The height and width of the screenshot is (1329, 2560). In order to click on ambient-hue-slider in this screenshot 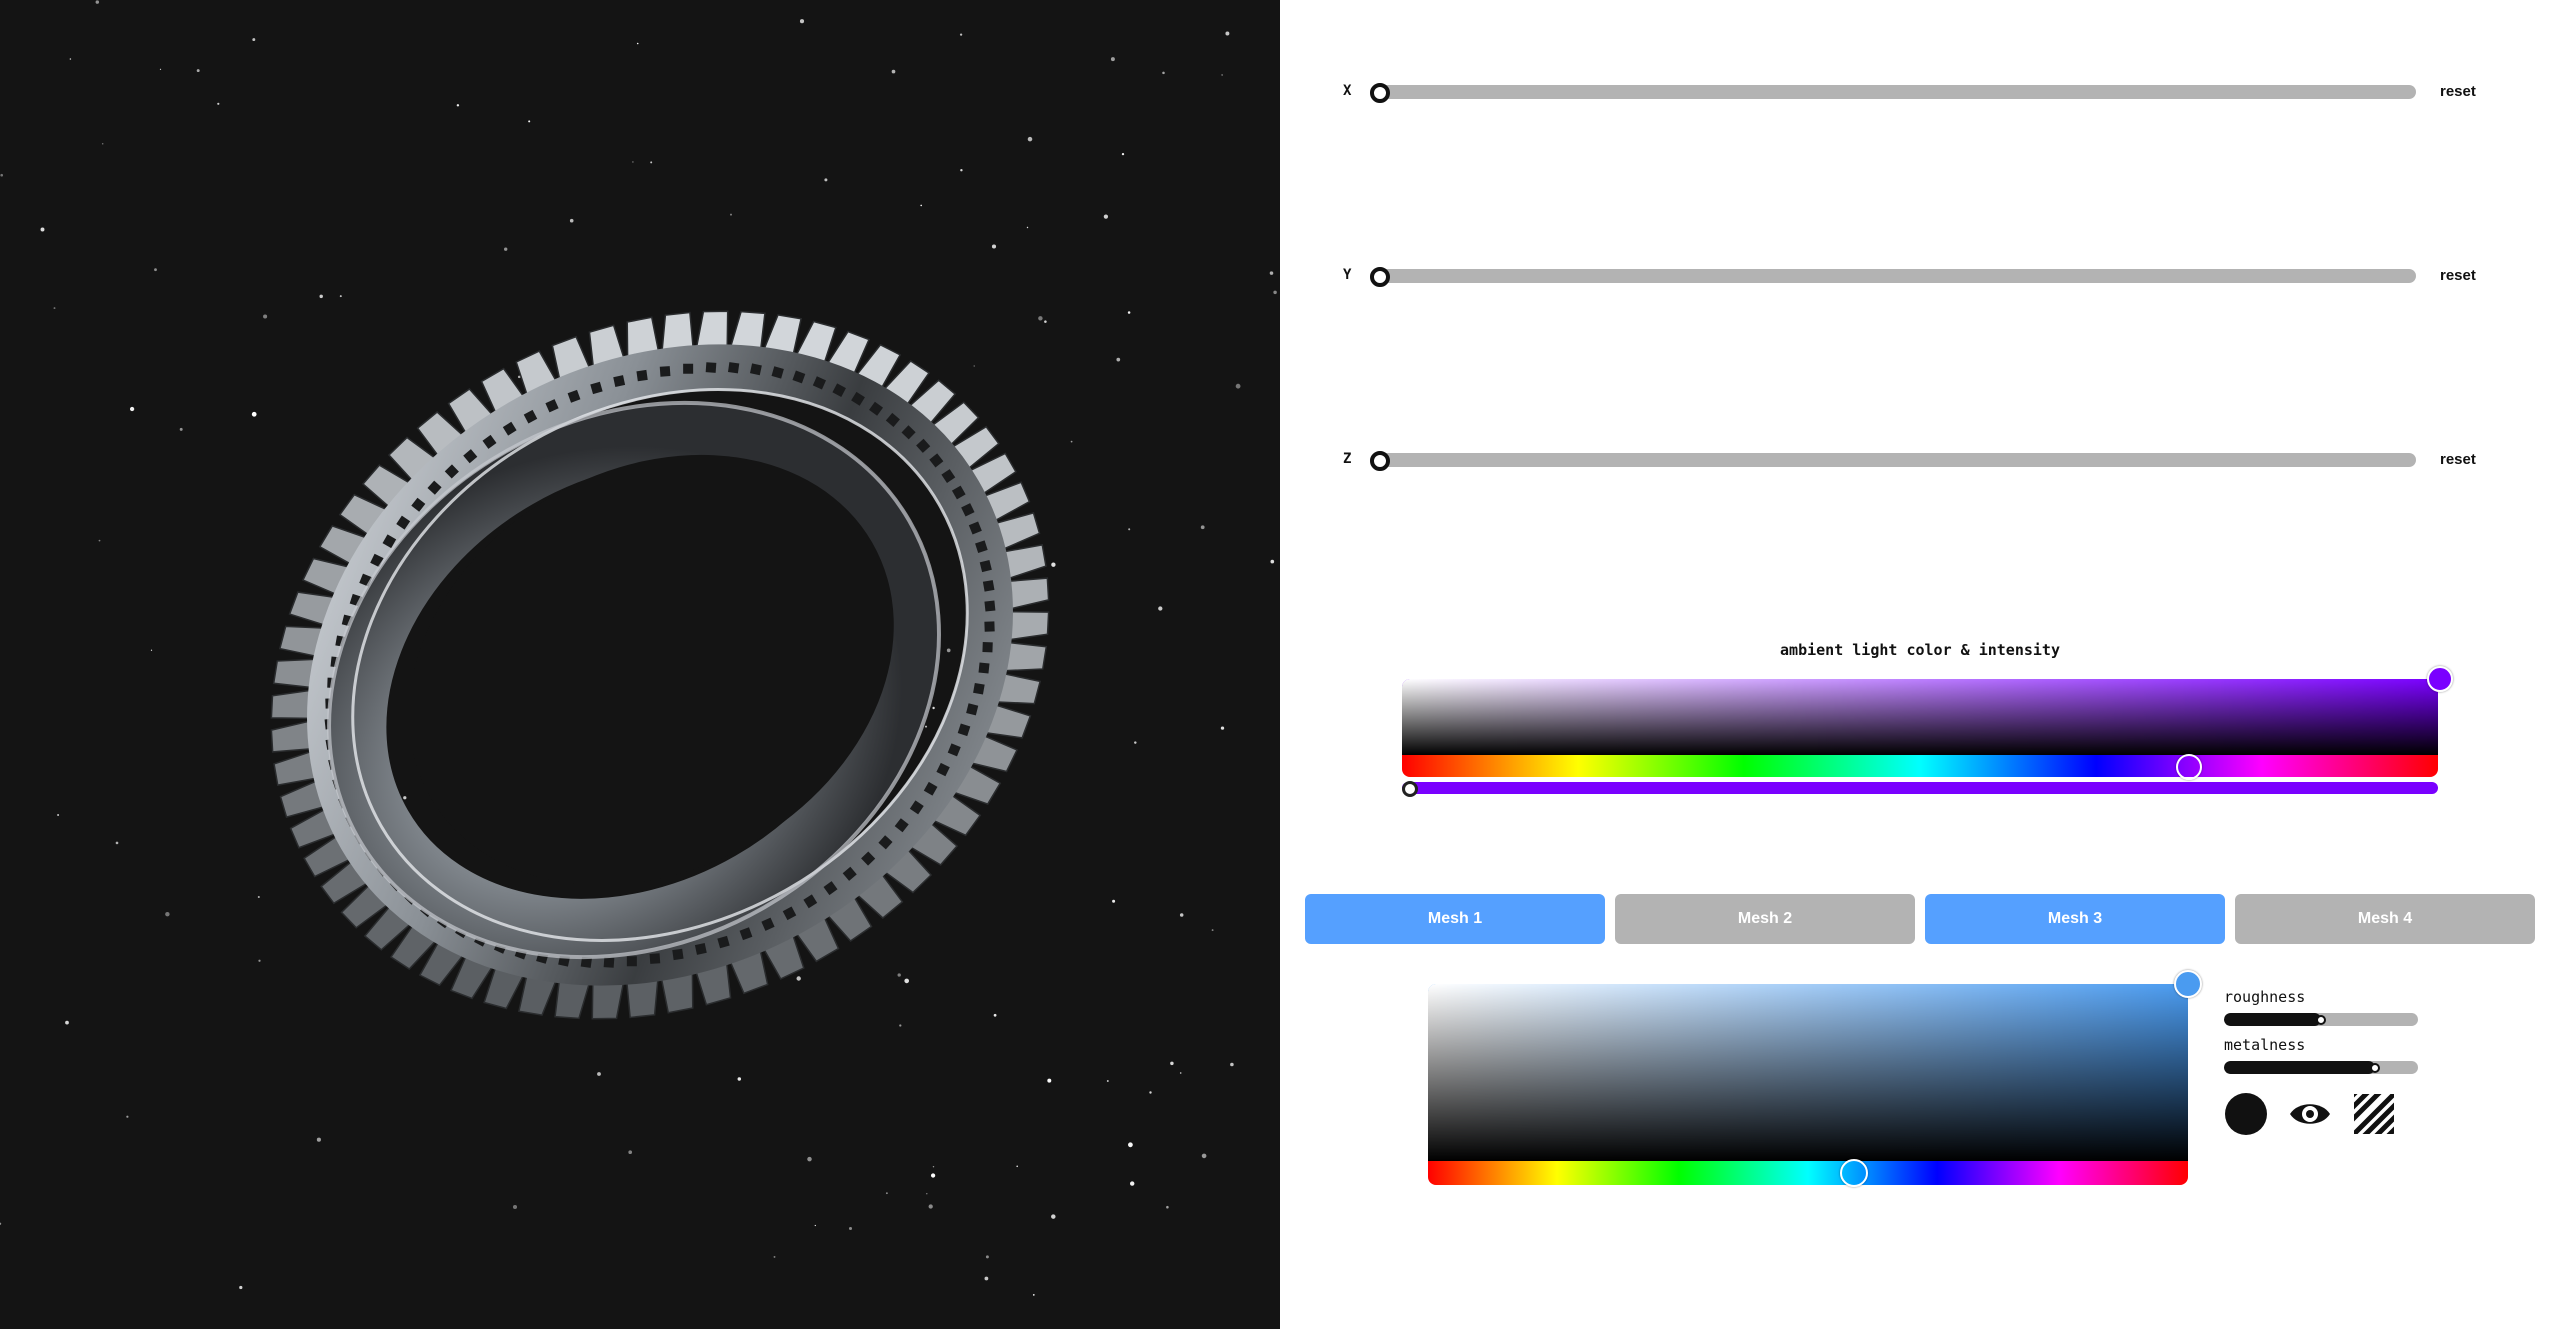, I will do `click(1920, 766)`.